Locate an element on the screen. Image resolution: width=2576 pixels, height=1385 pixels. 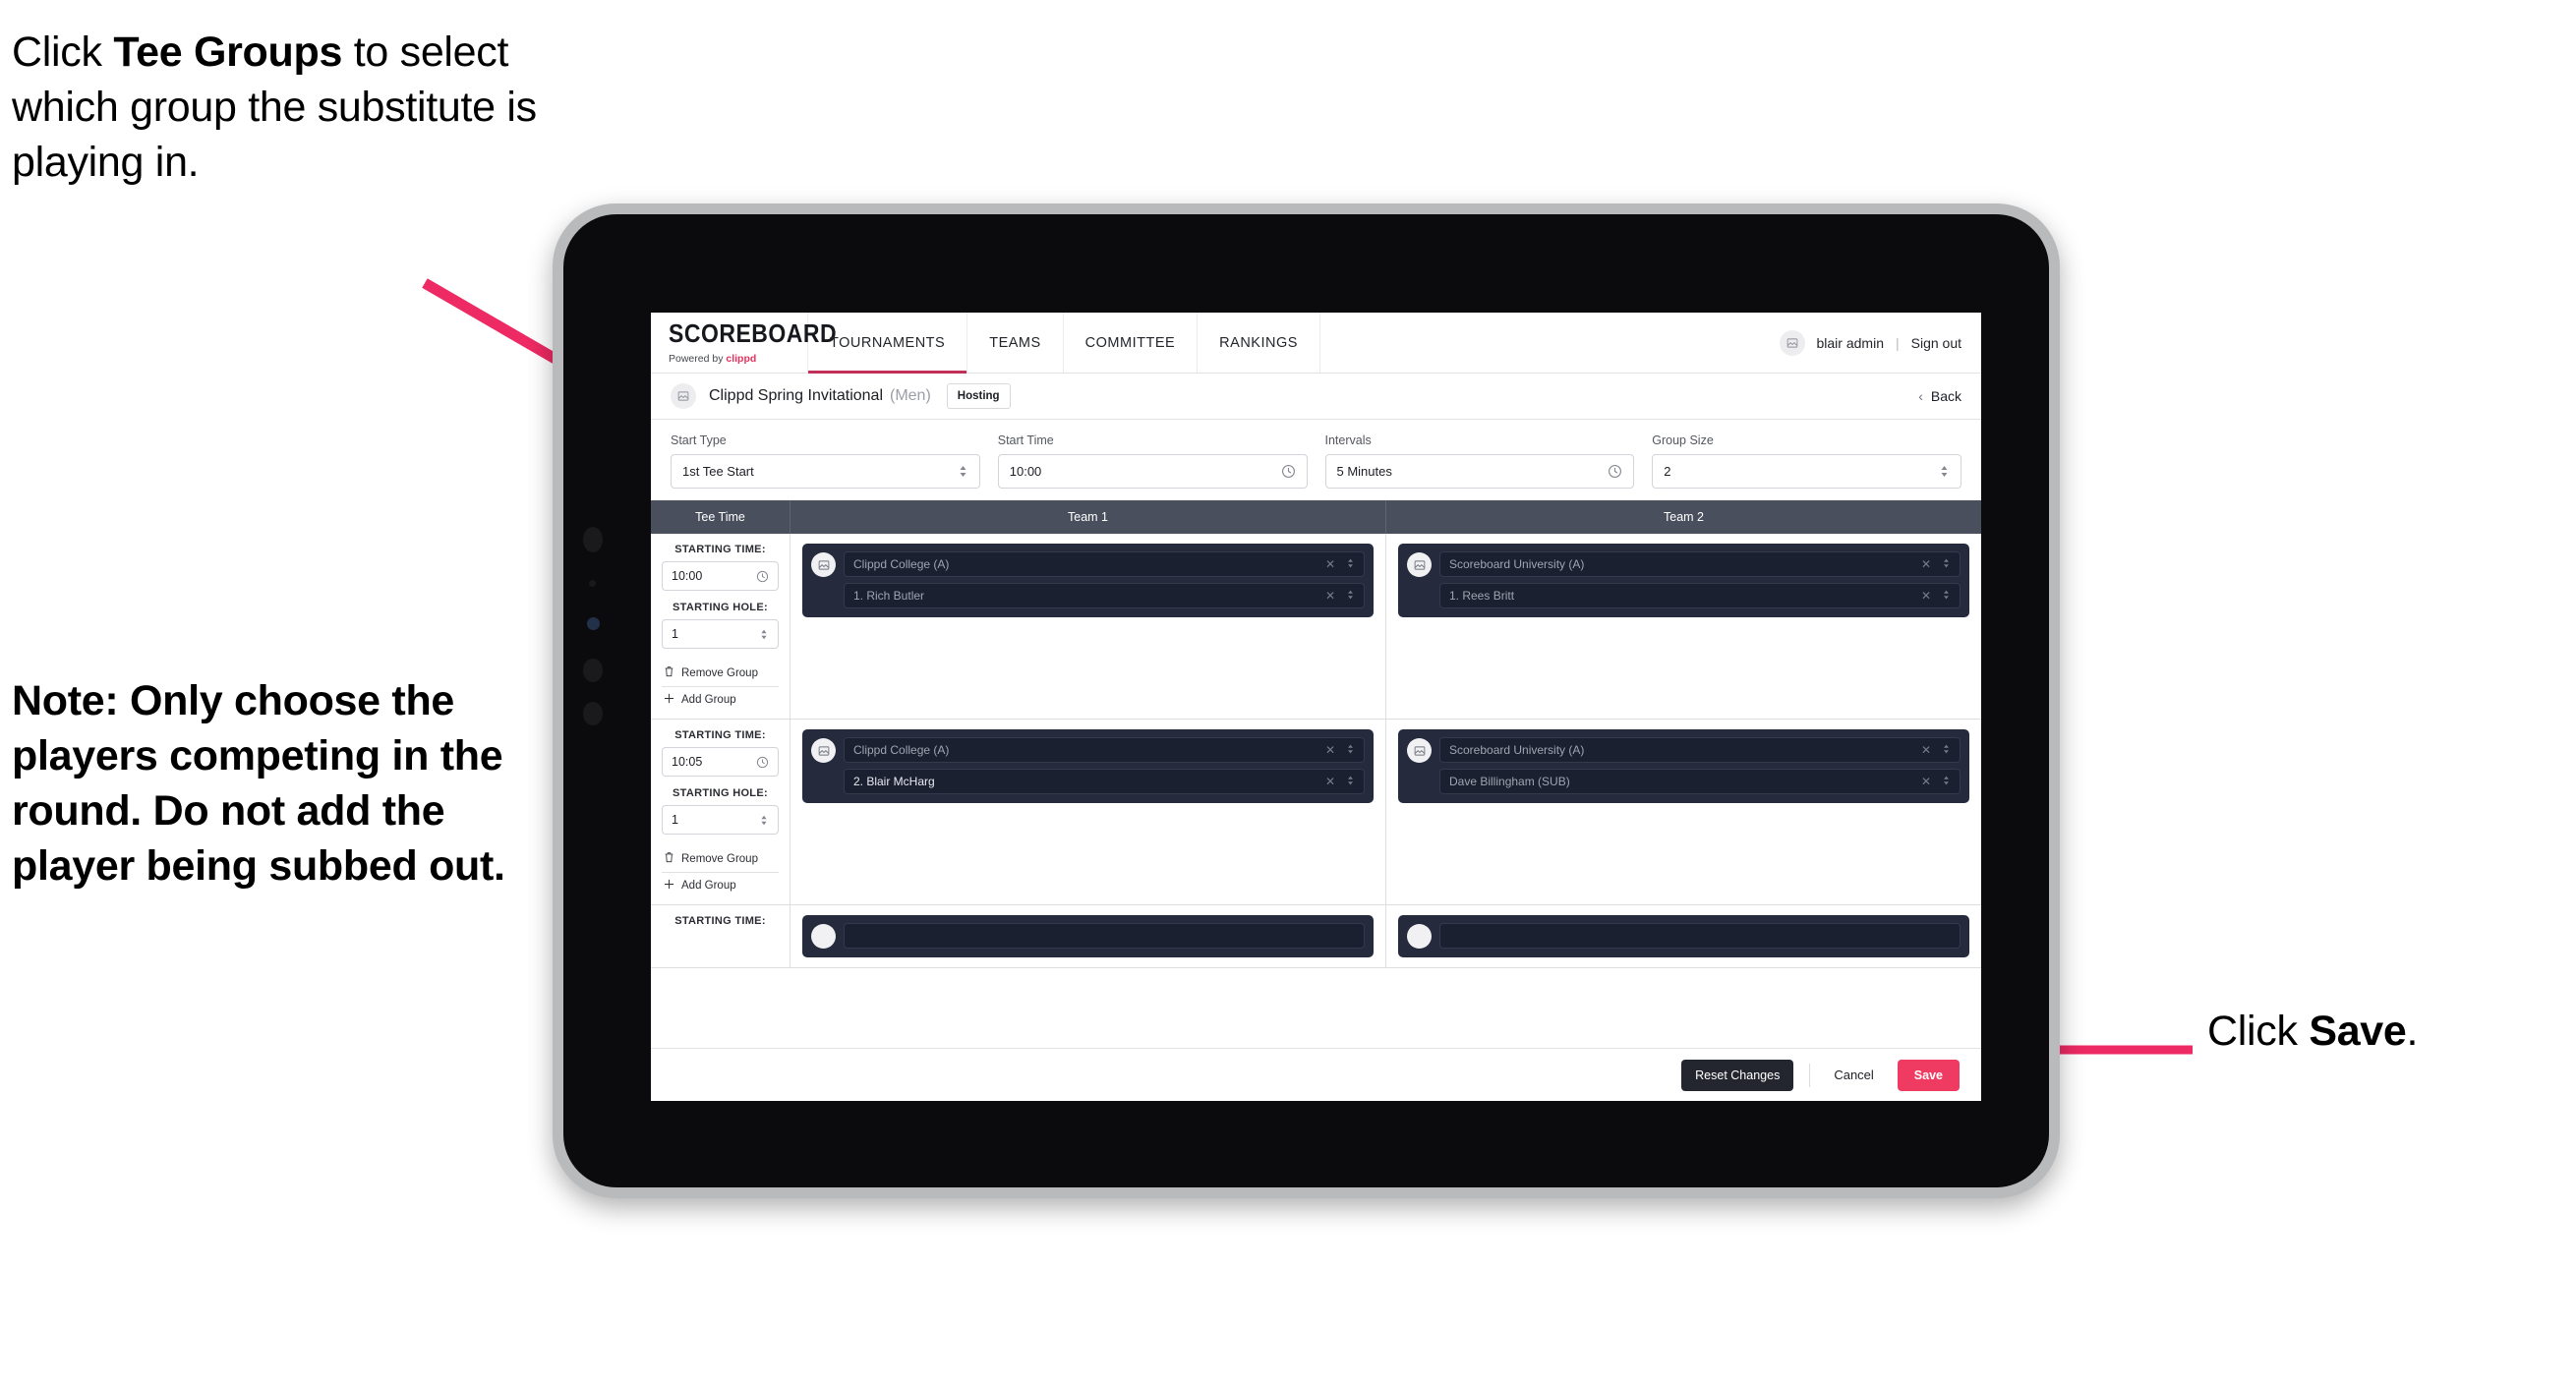
control-intervals-label: Intervals is located at coordinates (1348, 440).